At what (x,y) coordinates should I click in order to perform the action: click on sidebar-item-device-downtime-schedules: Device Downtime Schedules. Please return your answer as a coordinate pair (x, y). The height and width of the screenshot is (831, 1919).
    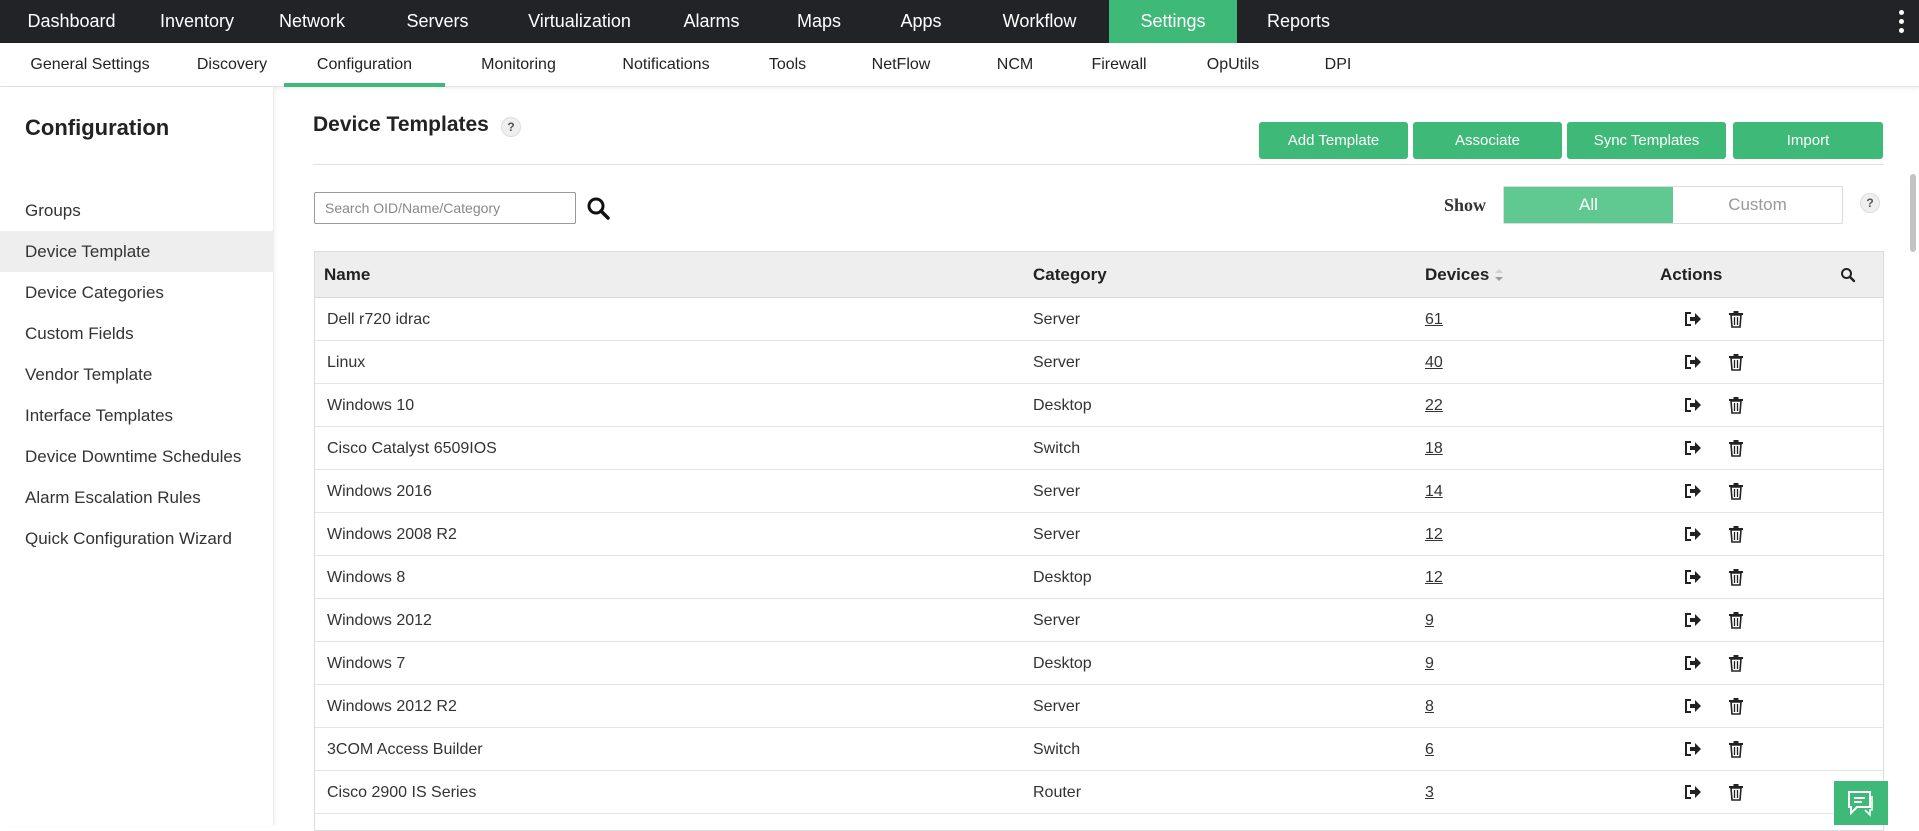
    Looking at the image, I should click on (137, 456).